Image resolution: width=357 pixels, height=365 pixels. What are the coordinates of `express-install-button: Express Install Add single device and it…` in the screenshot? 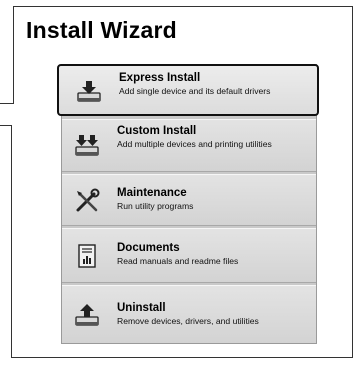 It's located at (188, 90).